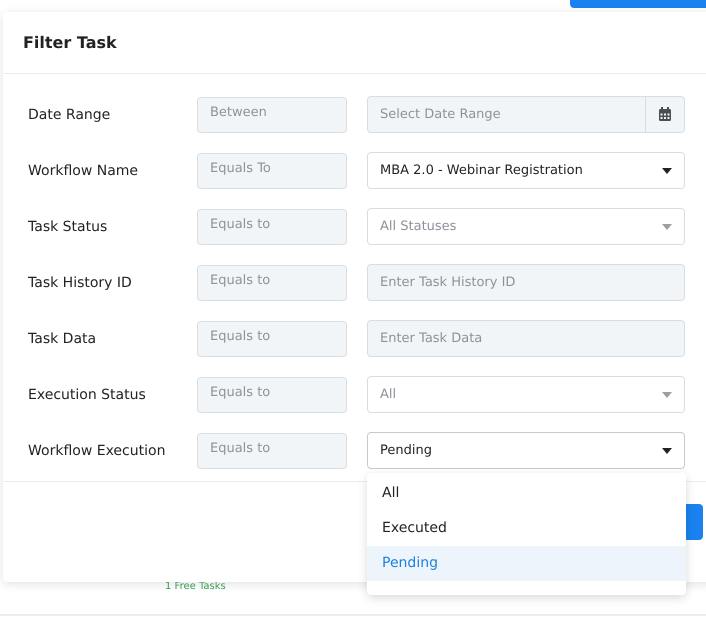  I want to click on filter-label: Workflow Execution, so click(97, 450).